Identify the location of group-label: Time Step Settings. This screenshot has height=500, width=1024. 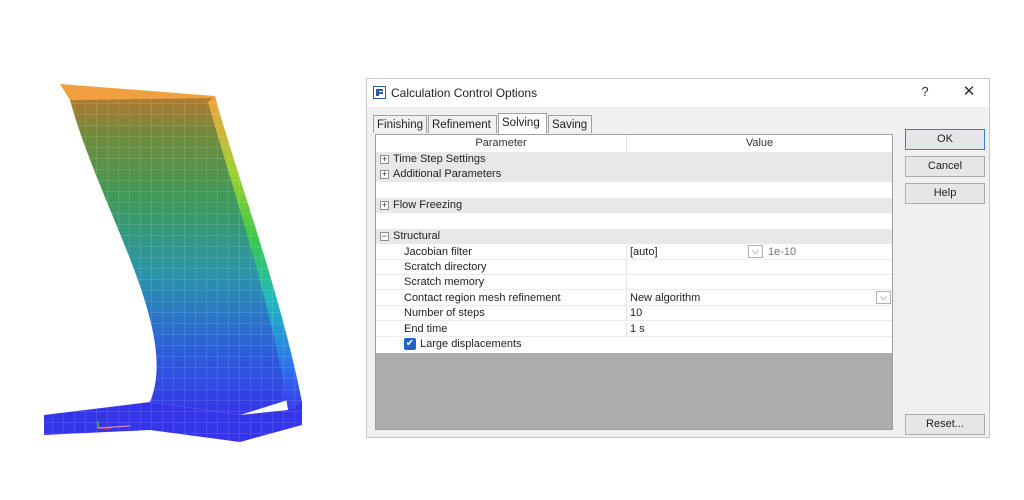
(439, 159).